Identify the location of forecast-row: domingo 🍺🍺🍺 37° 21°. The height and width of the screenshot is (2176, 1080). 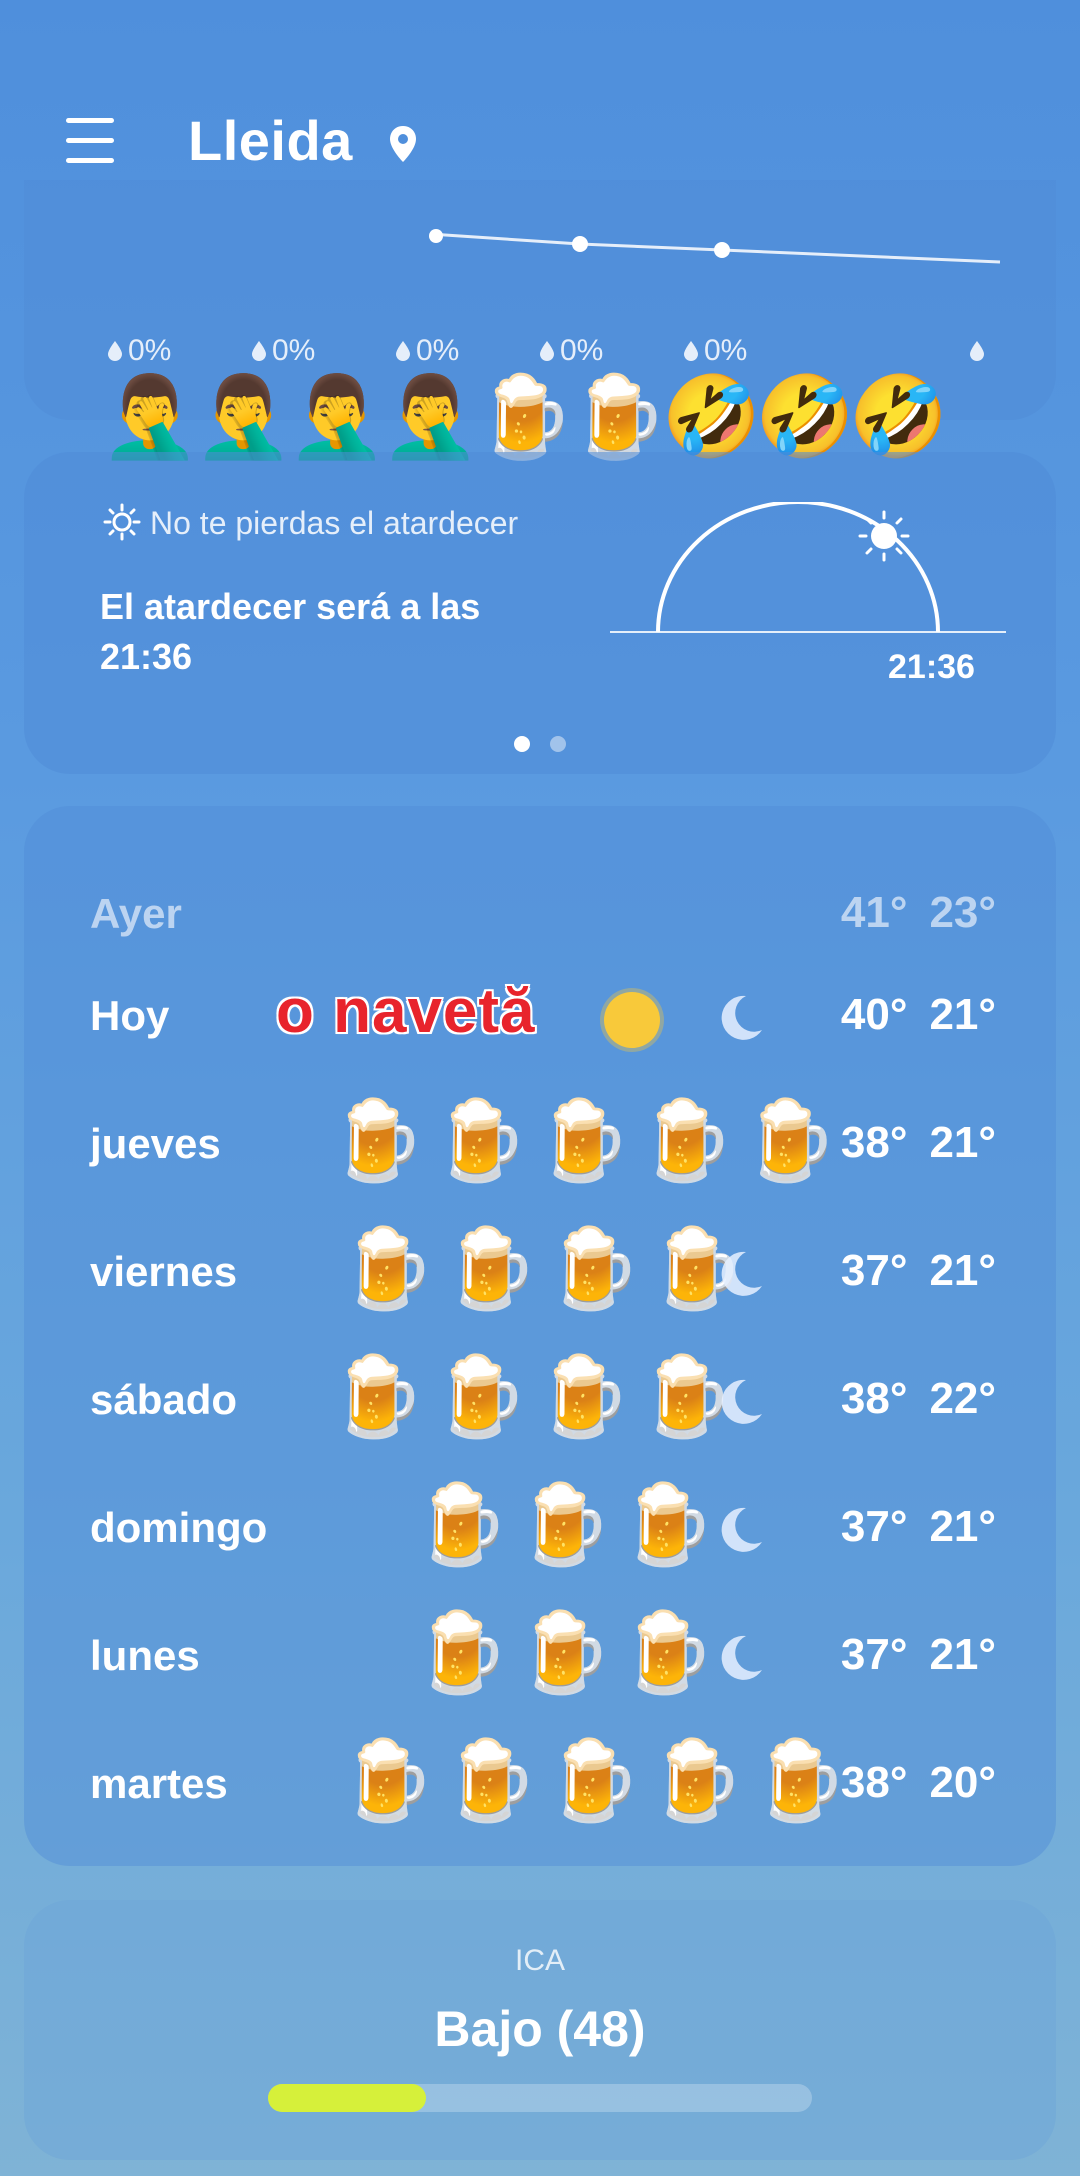
(540, 1530).